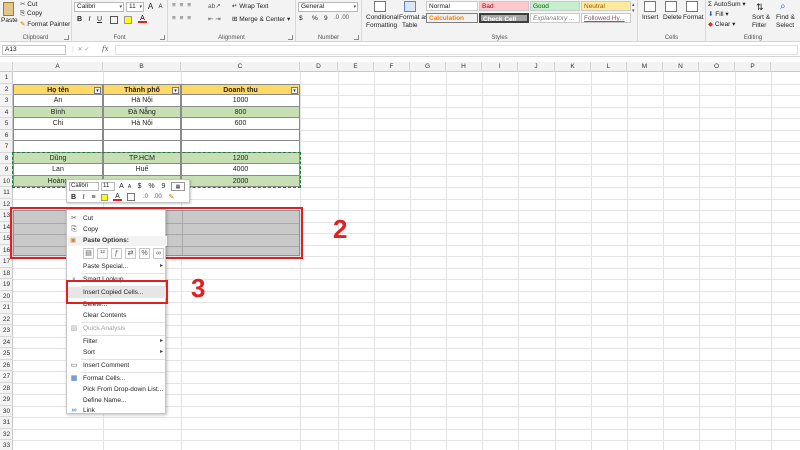 The width and height of the screenshot is (800, 450). Describe the element at coordinates (9, 20) in the screenshot. I see `paste-button: Paste` at that location.